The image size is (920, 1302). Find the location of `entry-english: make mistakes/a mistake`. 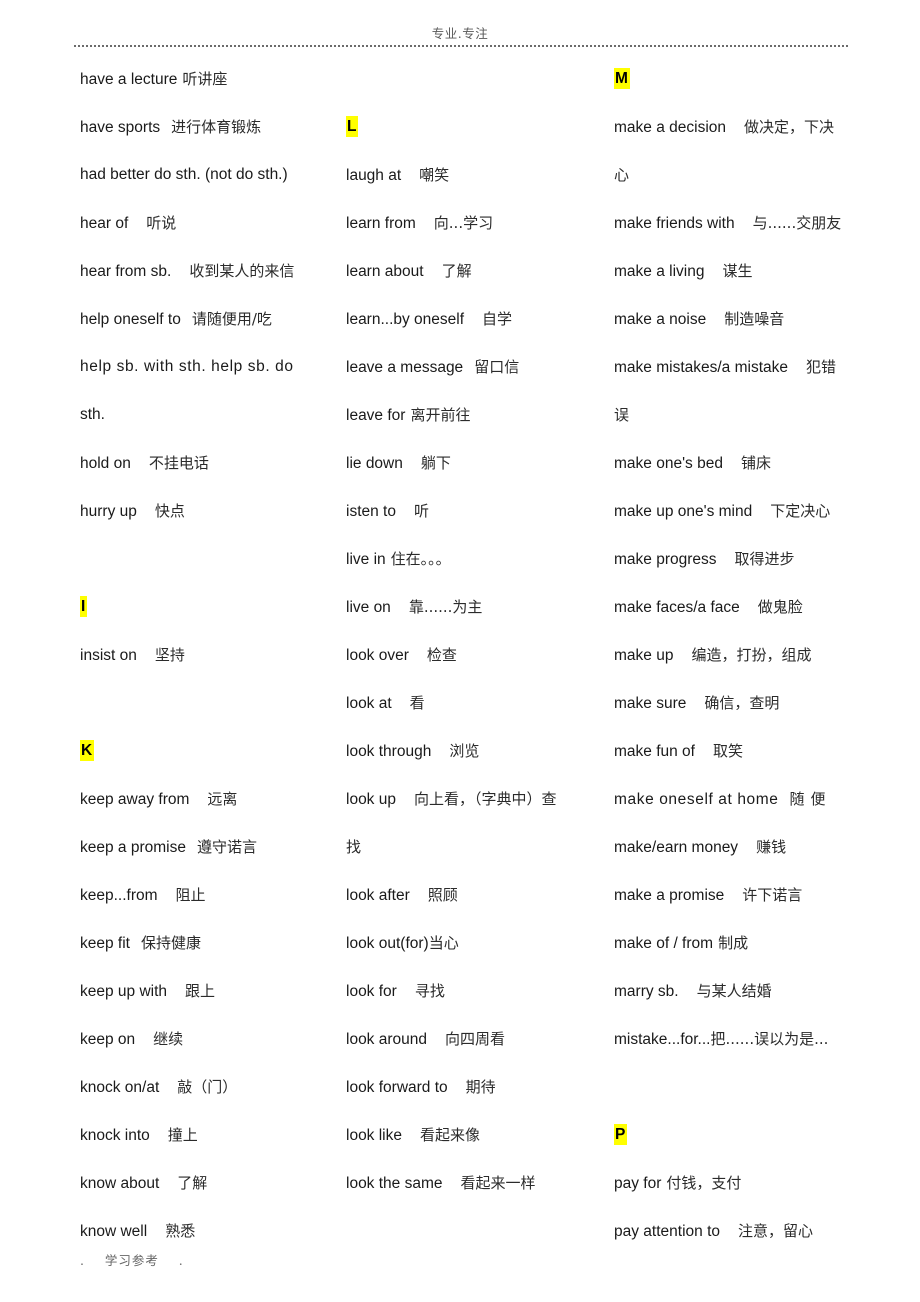

entry-english: make mistakes/a mistake is located at coordinates (701, 367).